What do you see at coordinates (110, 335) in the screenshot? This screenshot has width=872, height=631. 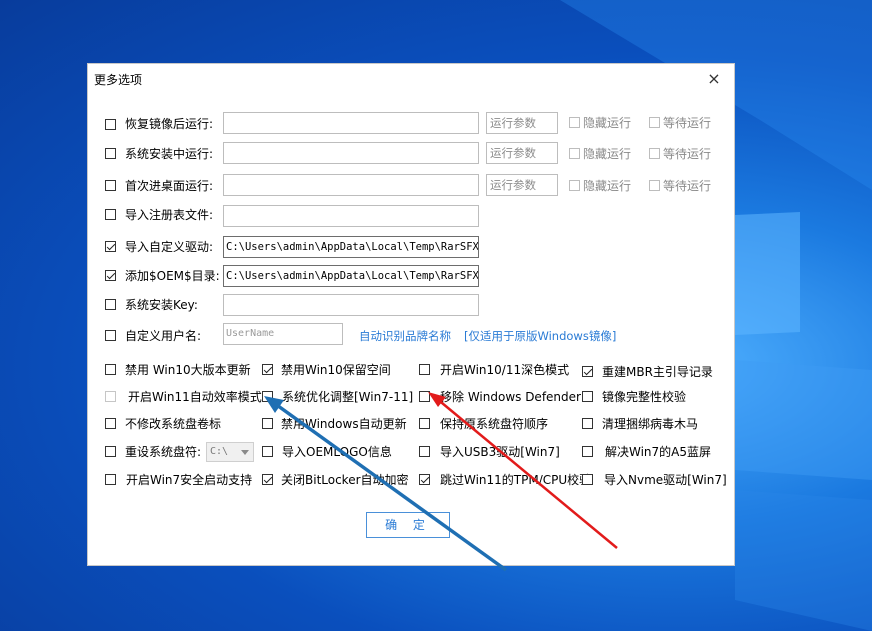 I see `checkbox-custom-username` at bounding box center [110, 335].